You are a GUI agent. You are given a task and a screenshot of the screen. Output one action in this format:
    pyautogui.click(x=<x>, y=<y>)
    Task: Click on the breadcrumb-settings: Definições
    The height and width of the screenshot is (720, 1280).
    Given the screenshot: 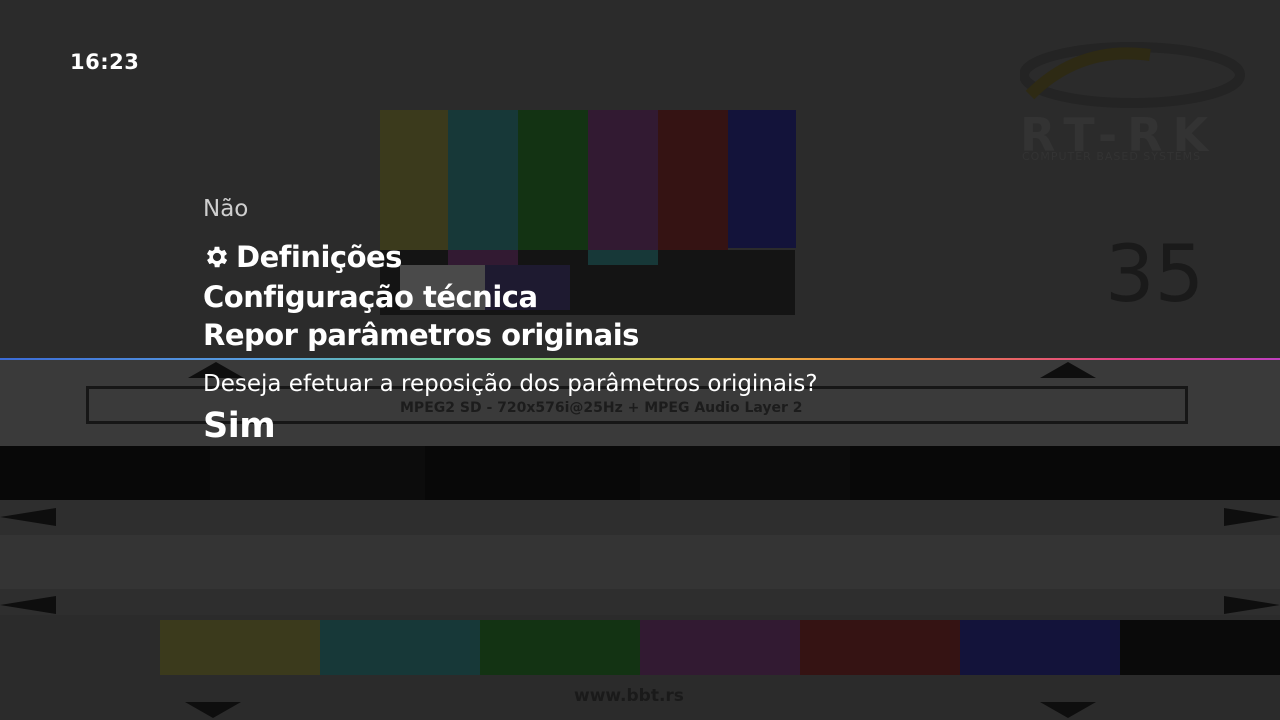 What is the action you would take?
    pyautogui.click(x=302, y=257)
    